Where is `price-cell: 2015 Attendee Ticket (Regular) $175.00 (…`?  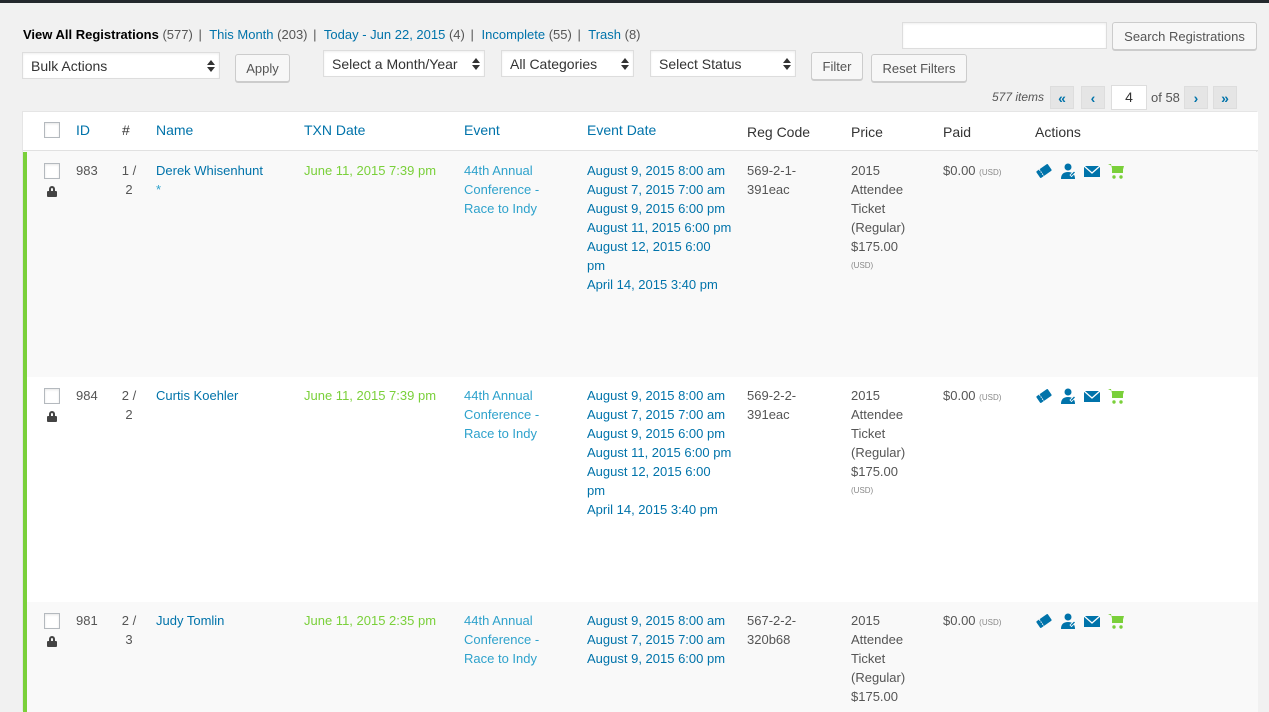
price-cell: 2015 Attendee Ticket (Regular) $175.00 (… is located at coordinates (891, 218).